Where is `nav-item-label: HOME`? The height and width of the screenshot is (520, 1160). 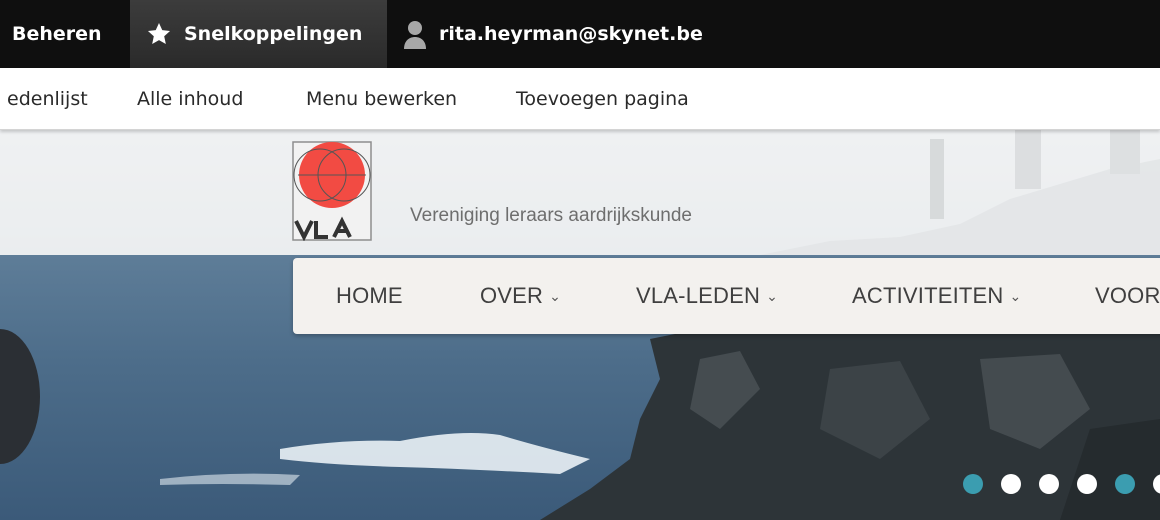
nav-item-label: HOME is located at coordinates (369, 295).